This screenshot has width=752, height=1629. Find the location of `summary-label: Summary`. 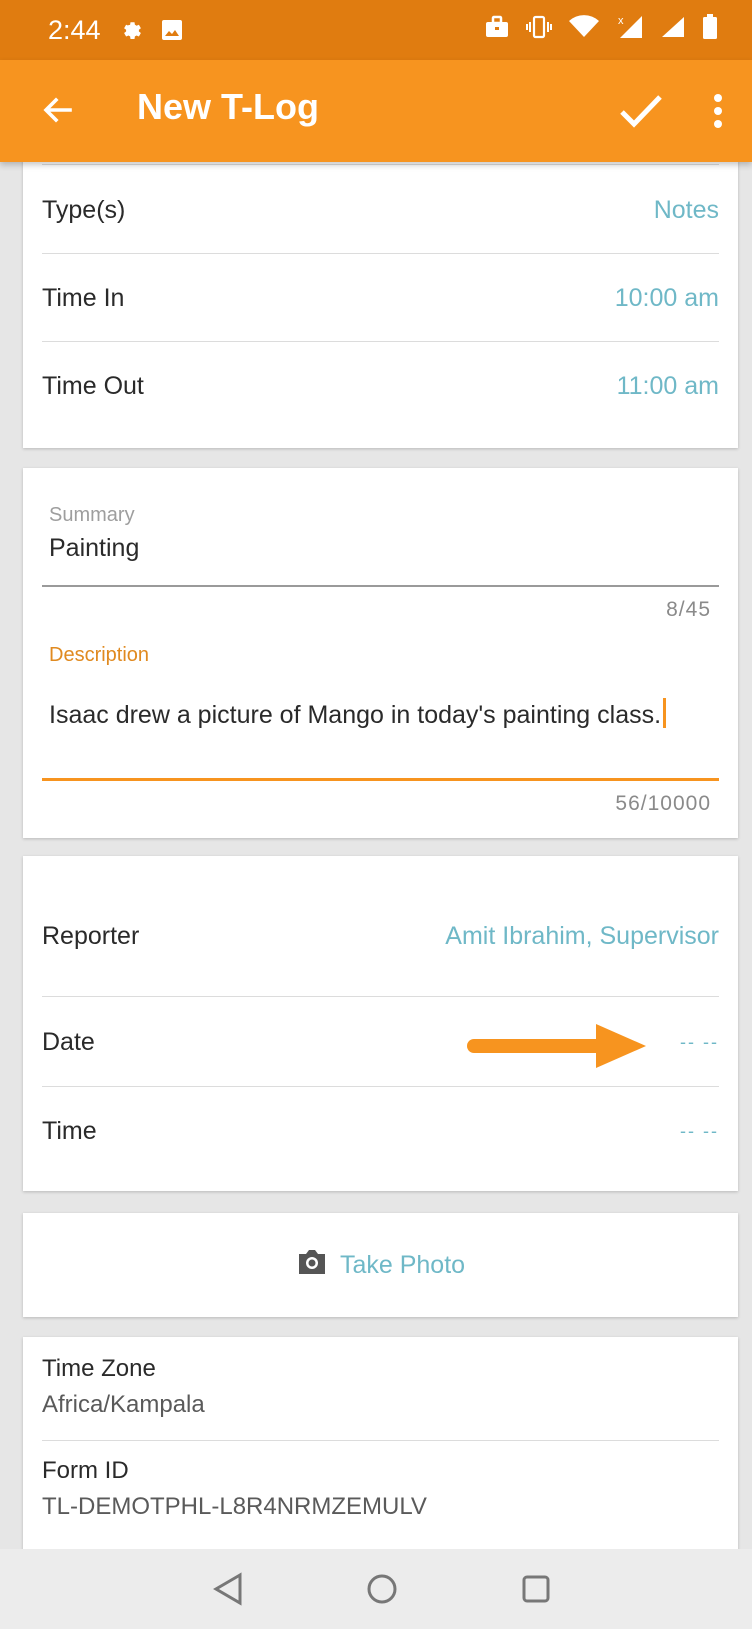

summary-label: Summary is located at coordinates (92, 515).